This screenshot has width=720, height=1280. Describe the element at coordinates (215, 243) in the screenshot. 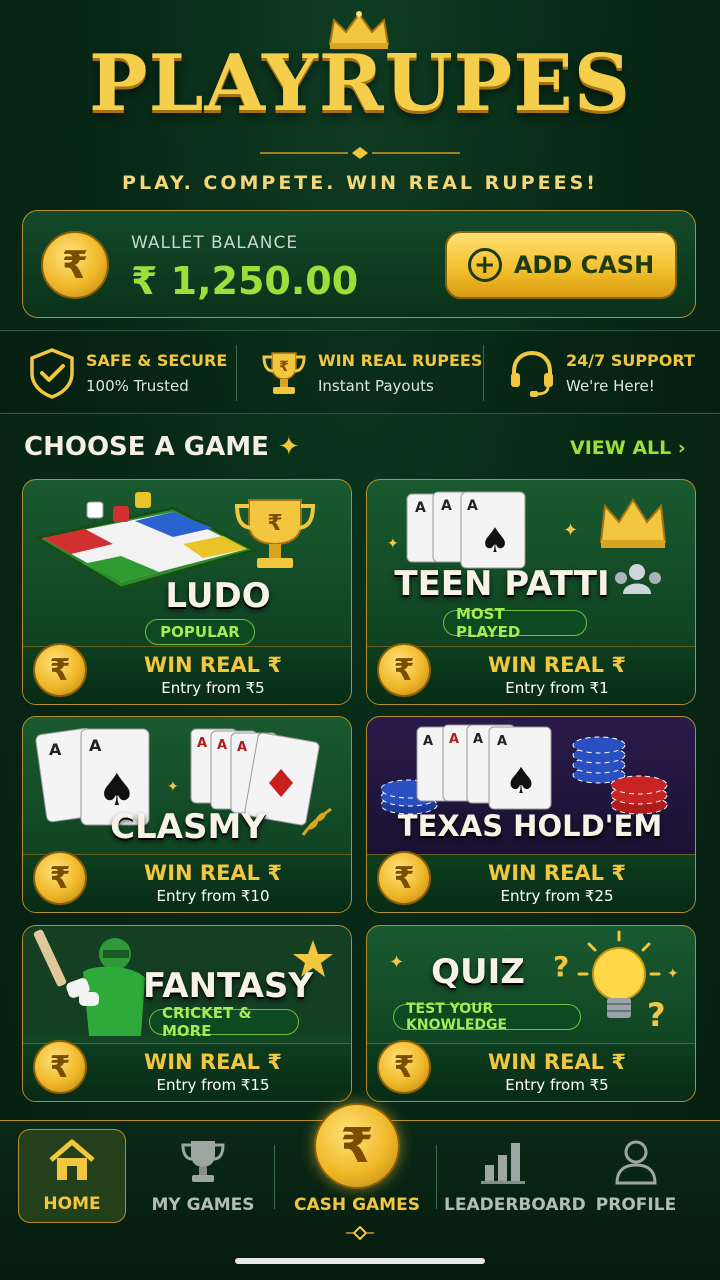

I see `wallet-label: WALLET BALANCE` at that location.